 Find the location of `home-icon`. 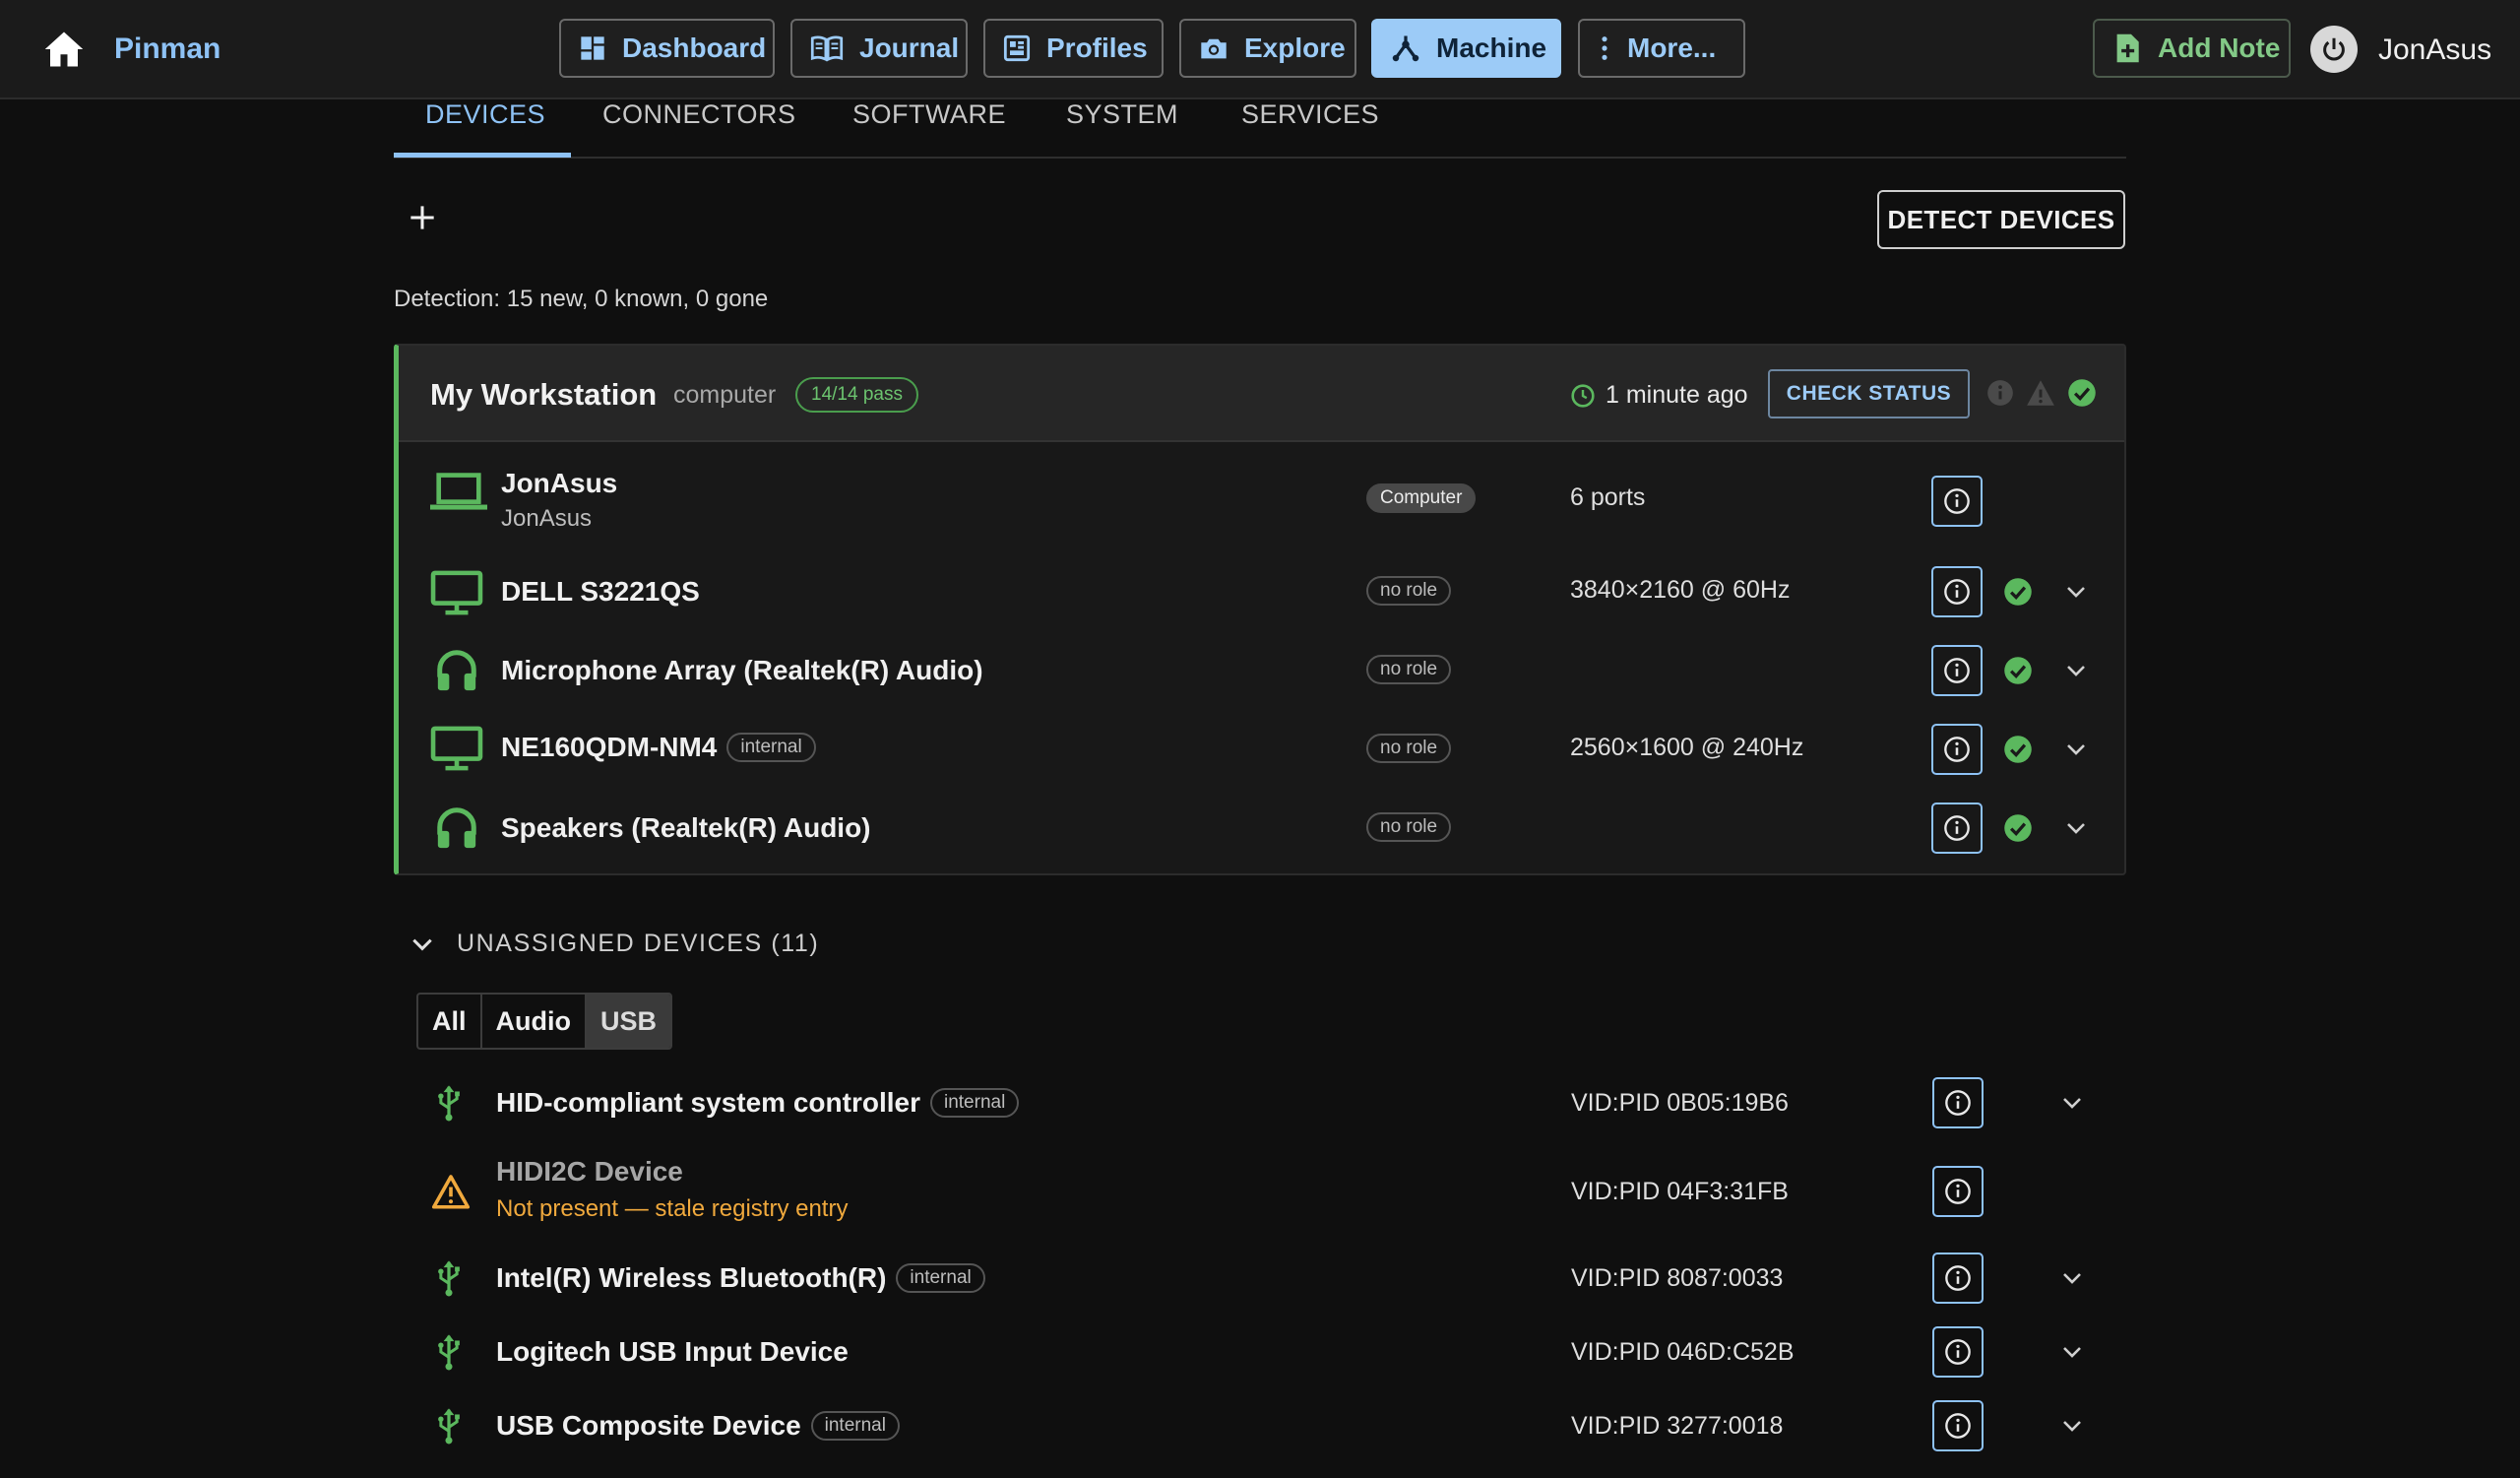

home-icon is located at coordinates (64, 49).